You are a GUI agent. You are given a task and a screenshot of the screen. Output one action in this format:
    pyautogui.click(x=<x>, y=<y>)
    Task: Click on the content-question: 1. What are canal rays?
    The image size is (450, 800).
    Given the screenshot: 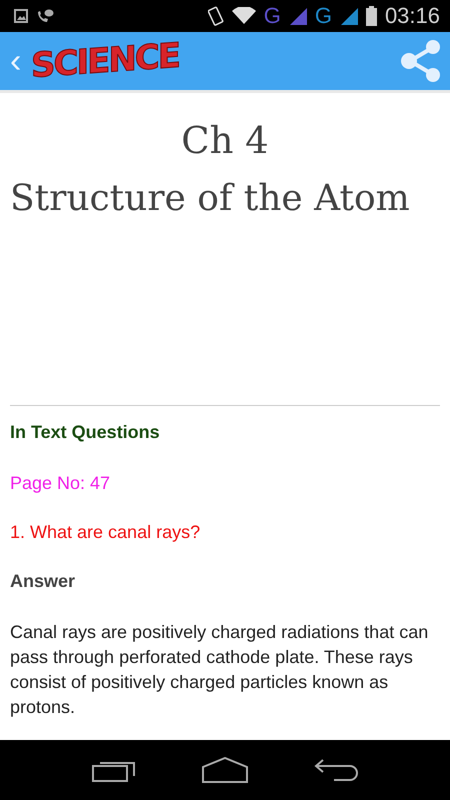 What is the action you would take?
    pyautogui.click(x=106, y=532)
    